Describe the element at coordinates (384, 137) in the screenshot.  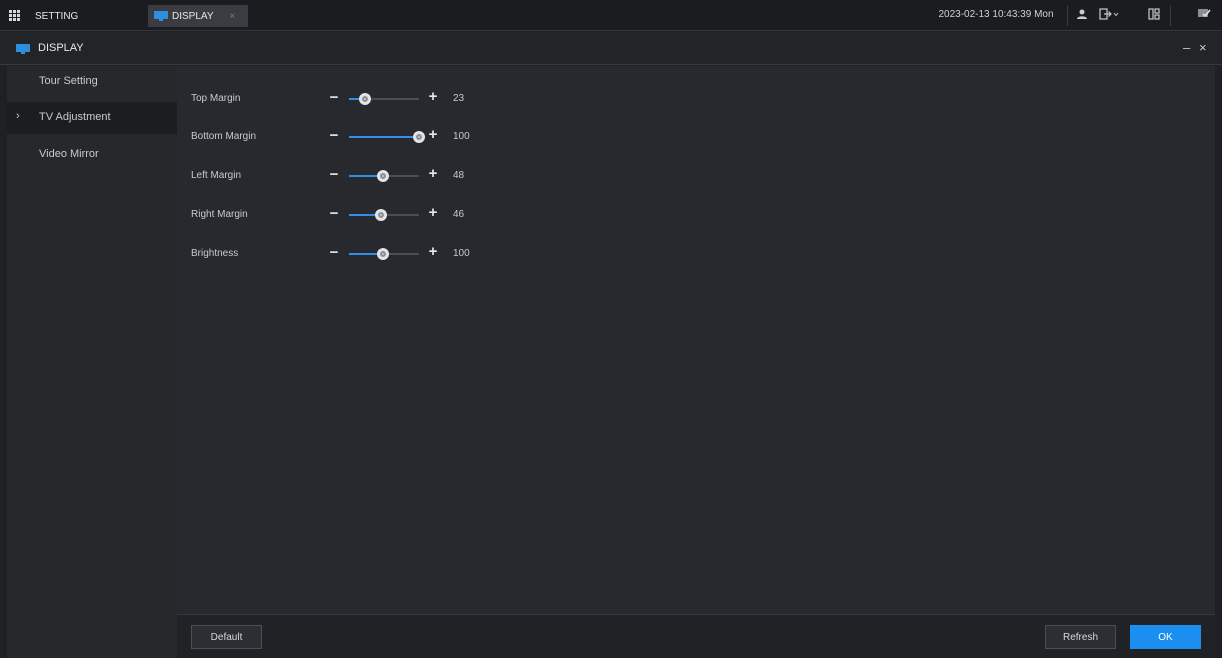
I see `slider-fill` at that location.